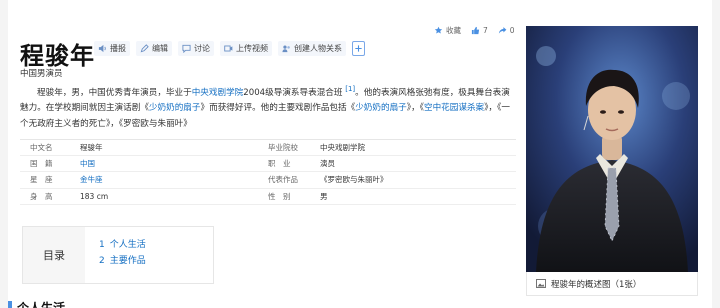 Image resolution: width=720 pixels, height=308 pixels. I want to click on toc-item-personal-life: 1 个人生活, so click(125, 245).